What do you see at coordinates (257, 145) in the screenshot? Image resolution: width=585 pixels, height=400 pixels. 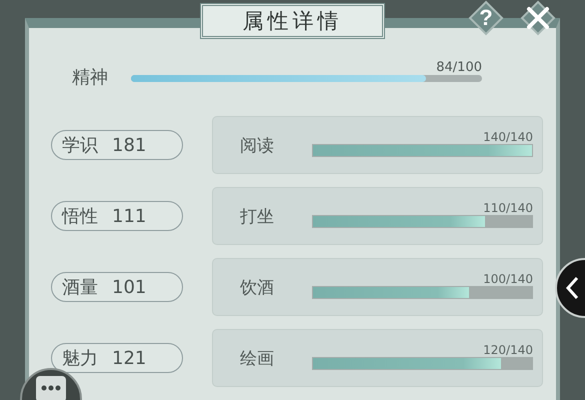 I see `activity-label: 阅读` at bounding box center [257, 145].